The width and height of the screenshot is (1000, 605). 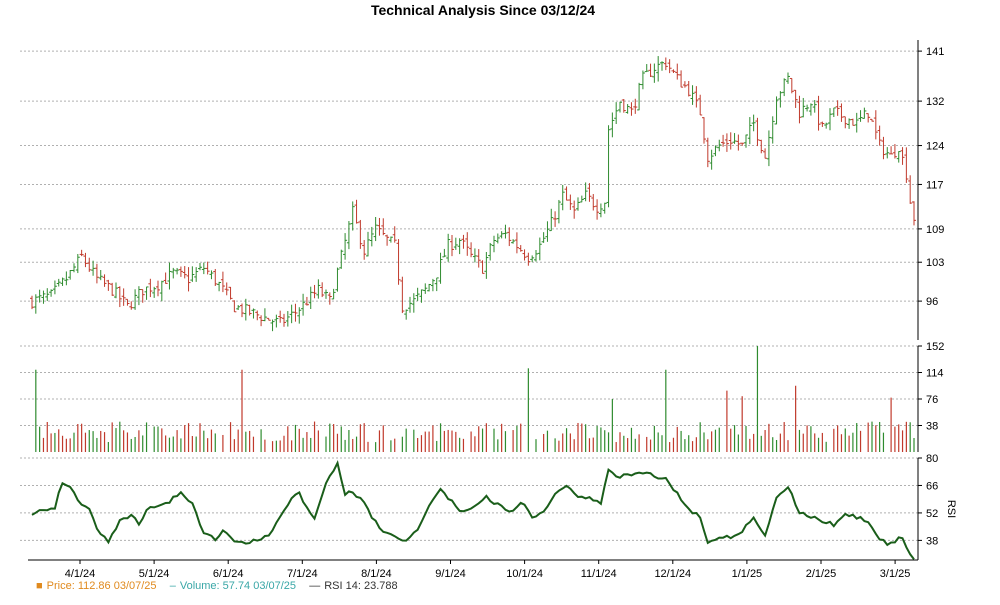 I want to click on rsi-path, so click(x=473, y=510).